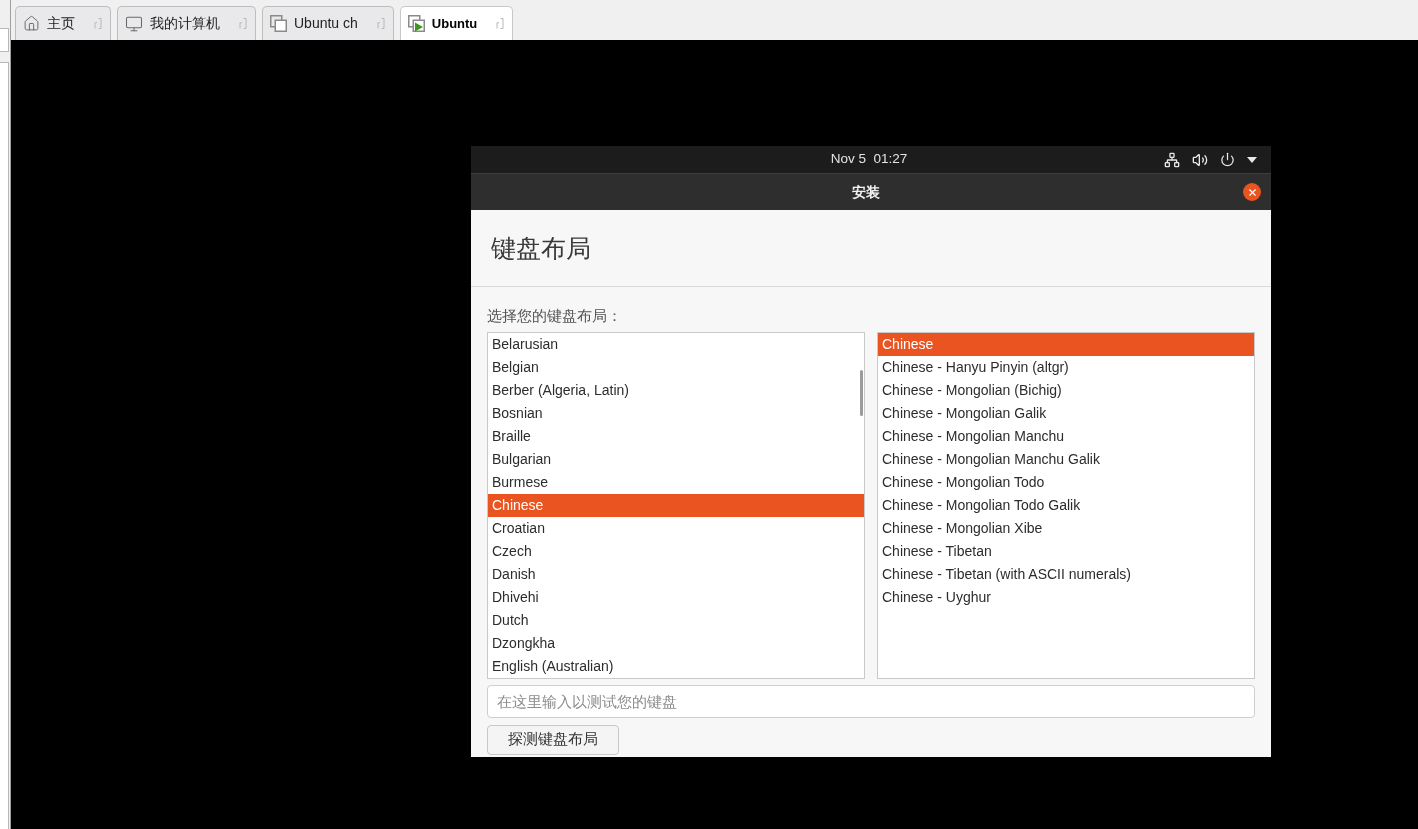 This screenshot has height=829, width=1418. I want to click on prompt-label: 选择您的键盘布局：, so click(554, 316).